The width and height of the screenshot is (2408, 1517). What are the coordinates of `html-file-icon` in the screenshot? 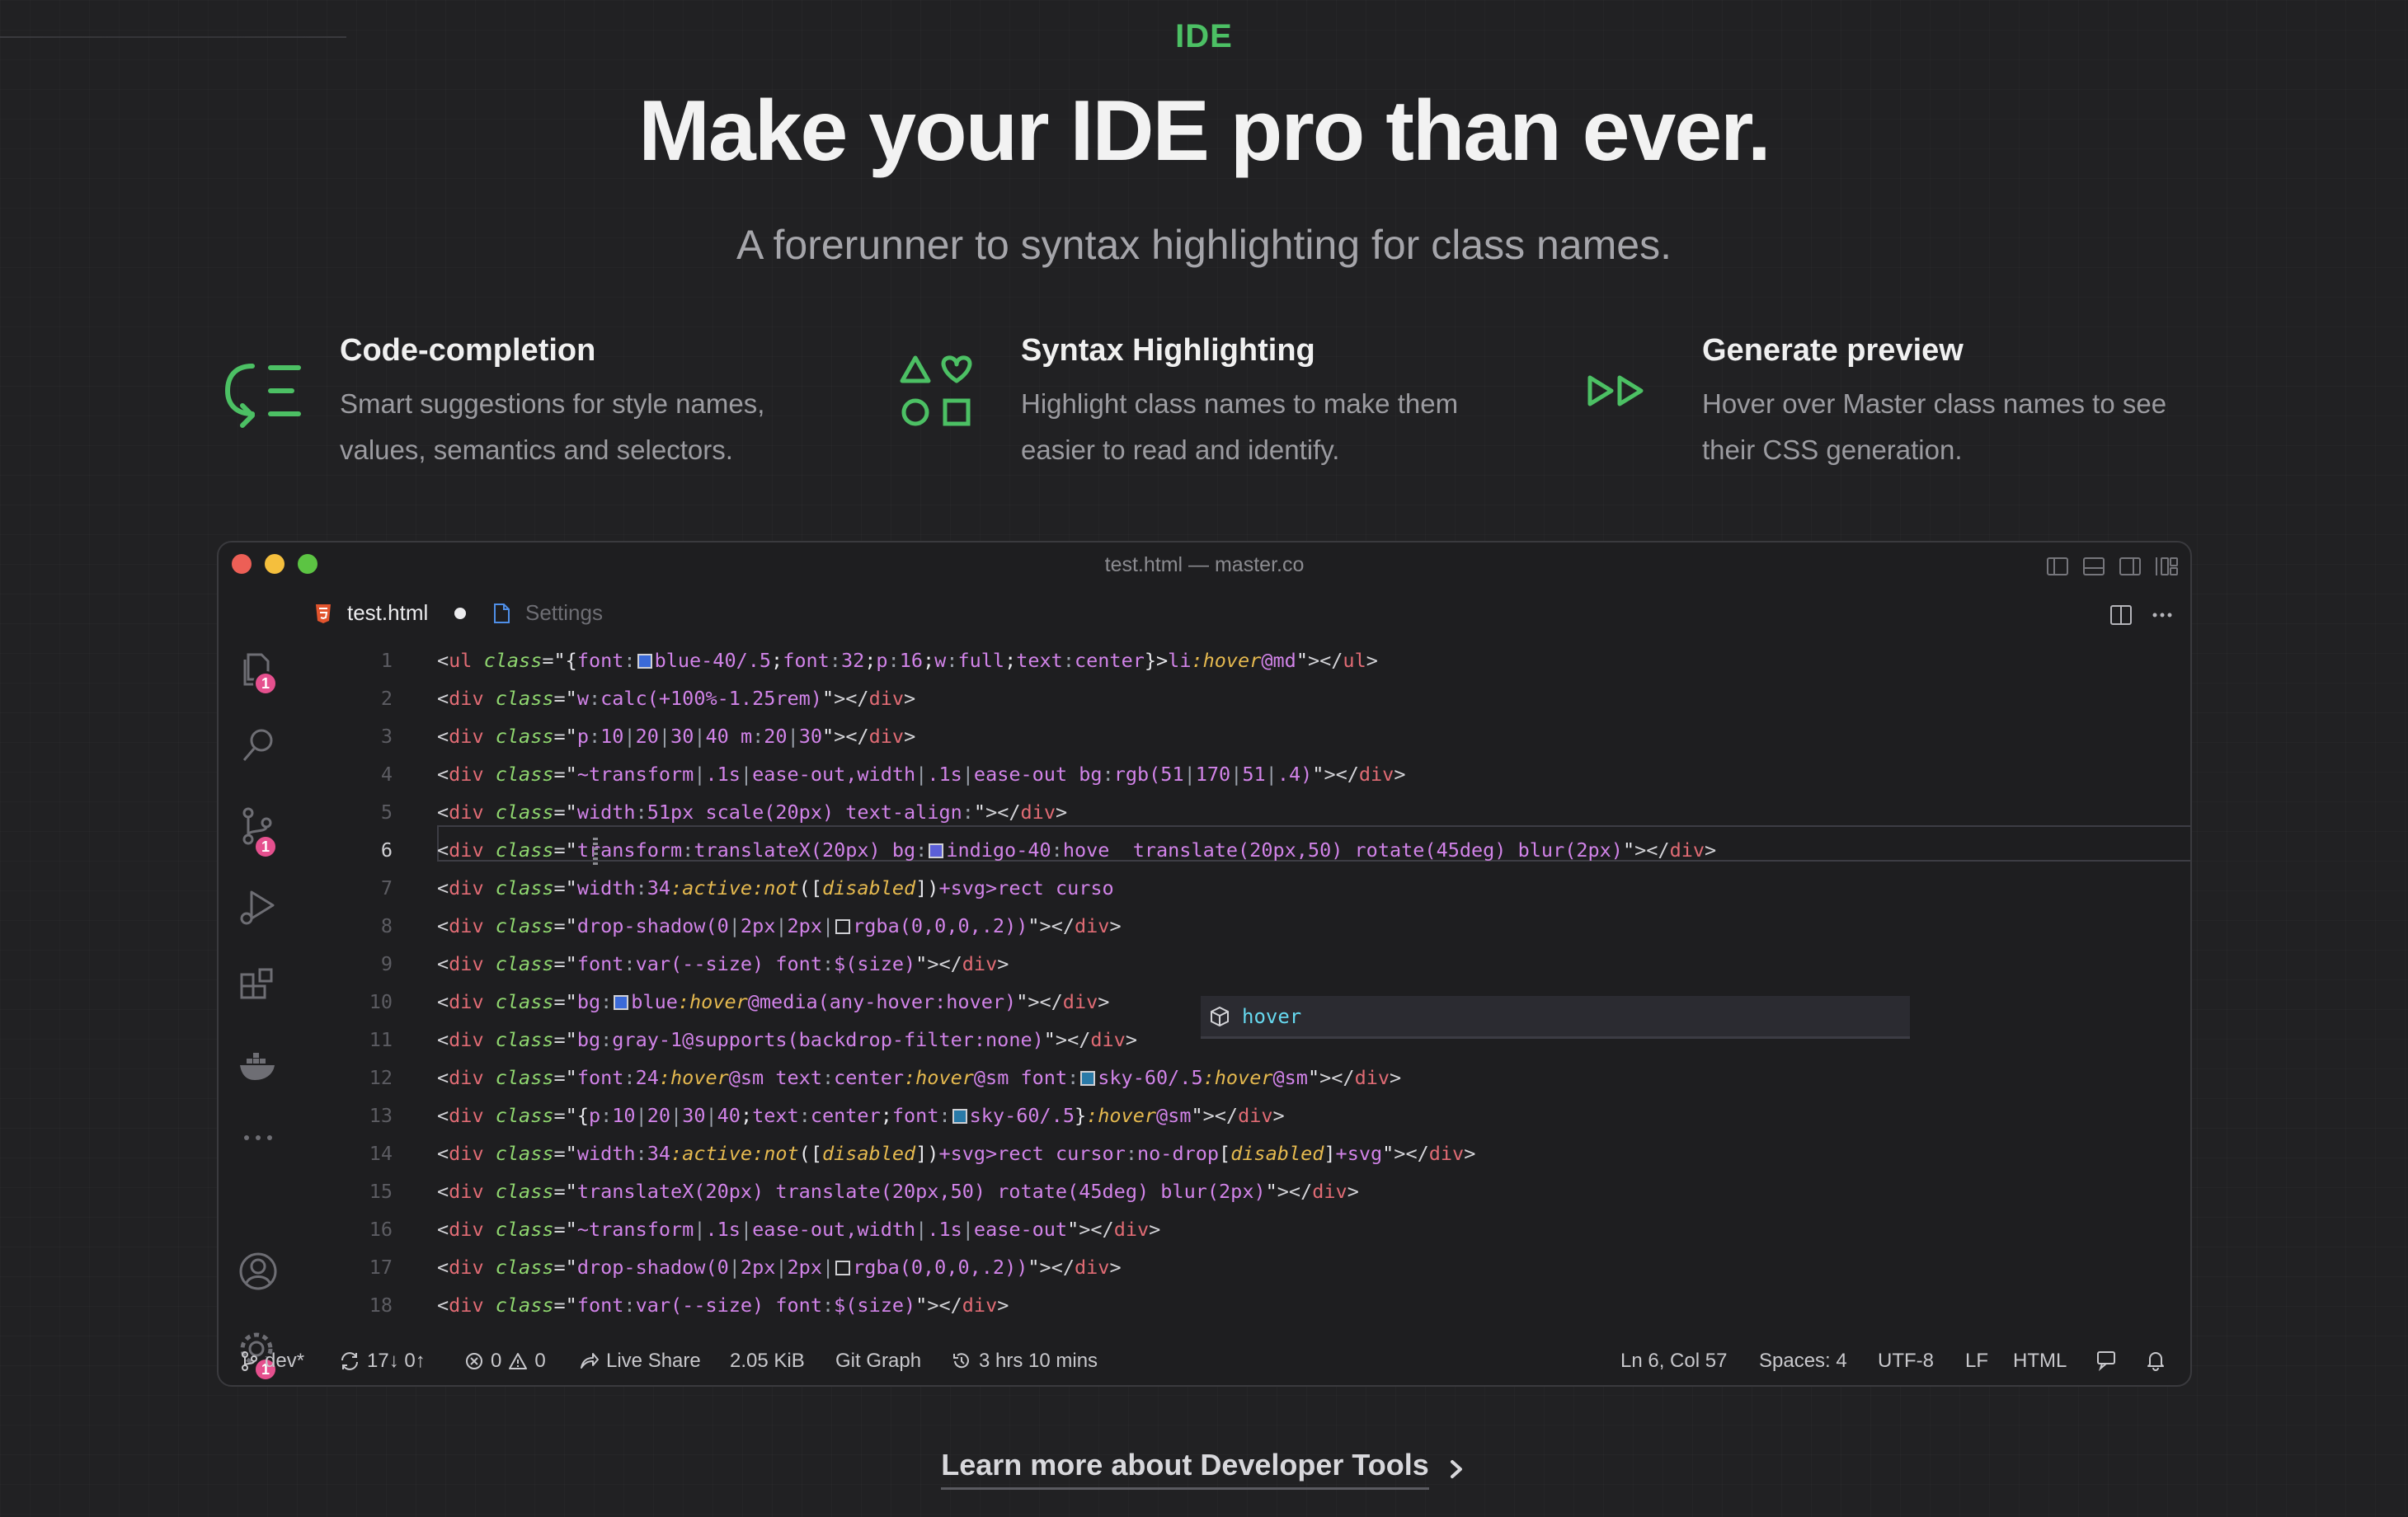 It's located at (323, 613).